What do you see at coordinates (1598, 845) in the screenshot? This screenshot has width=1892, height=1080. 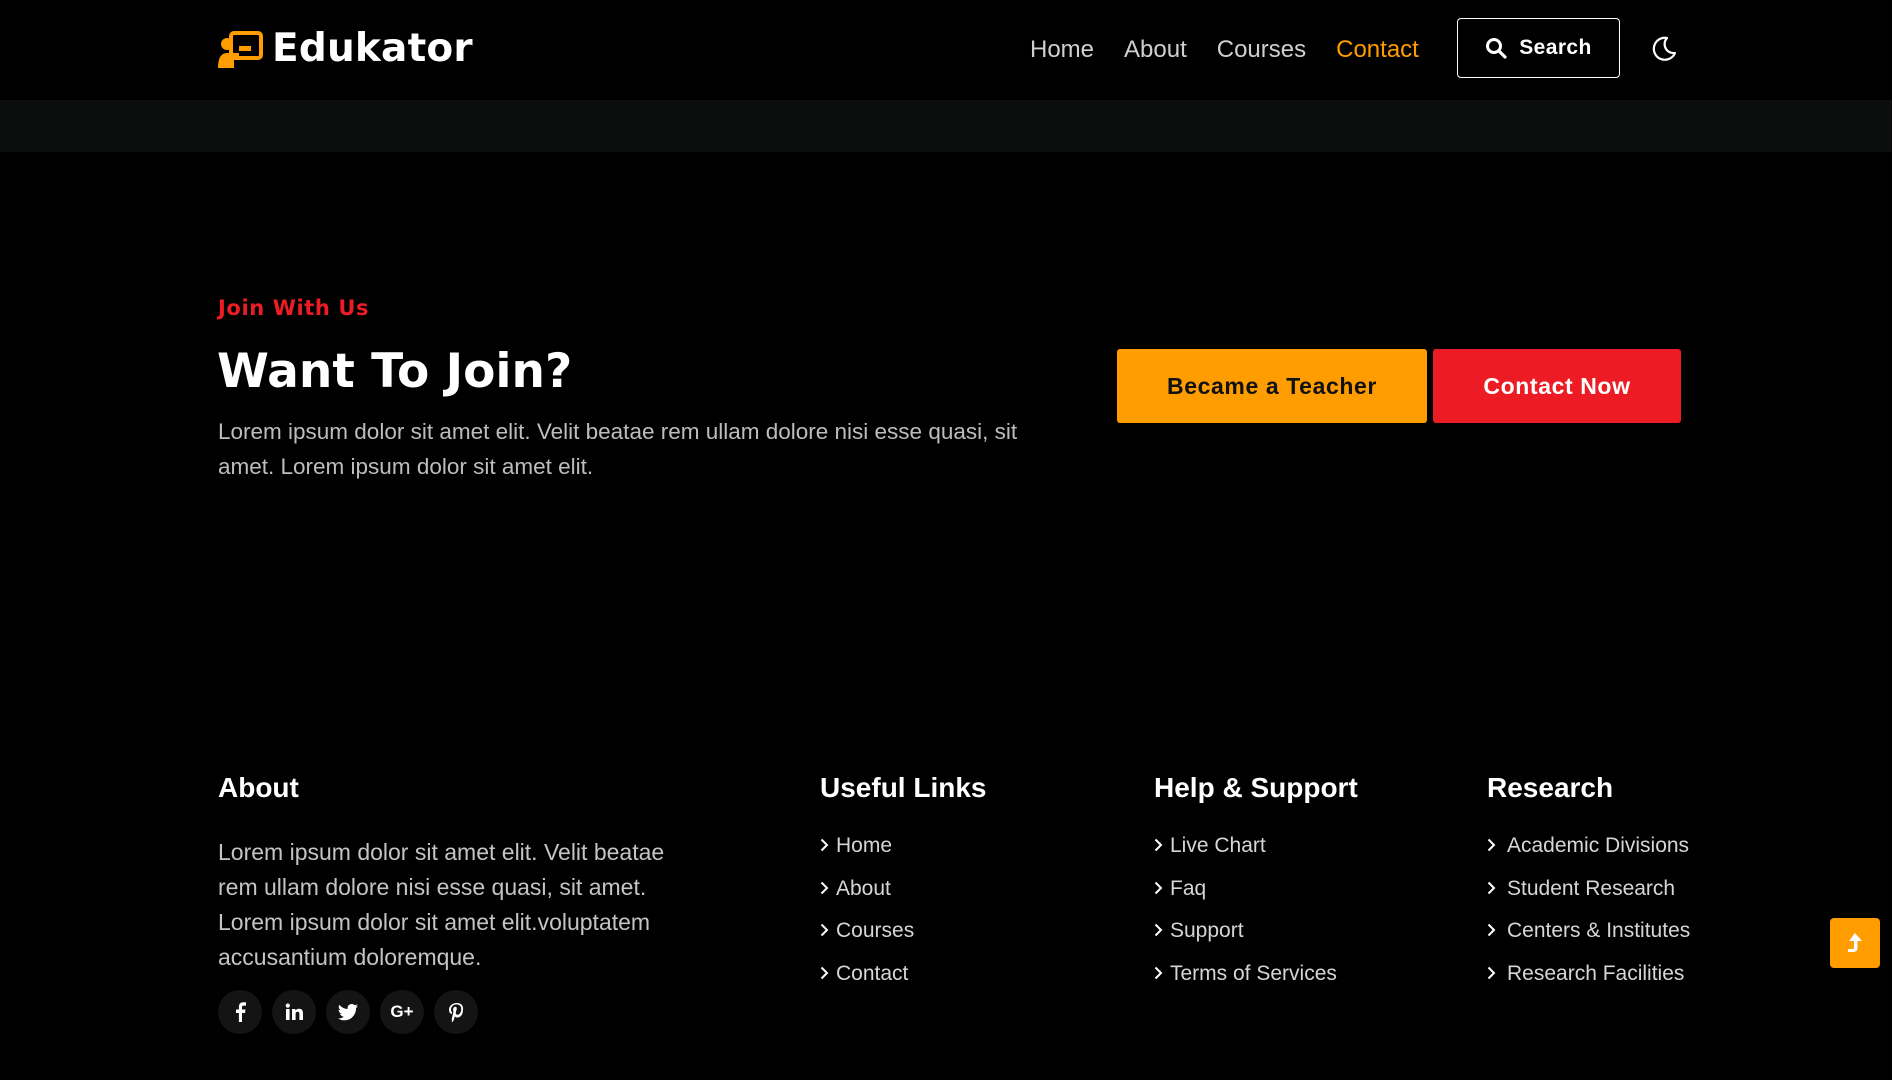 I see `footer-link-label: Academic Divisions` at bounding box center [1598, 845].